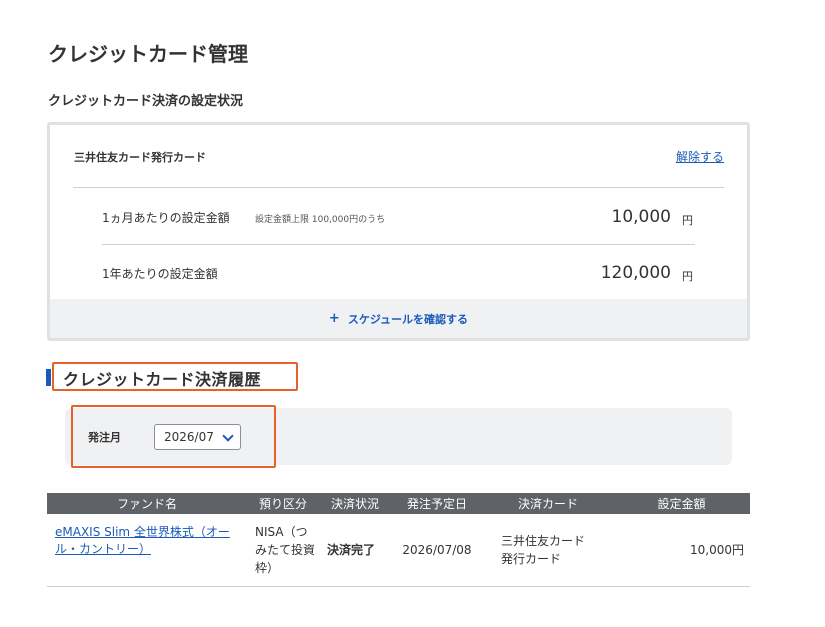 The image size is (825, 627). I want to click on yearly-amount-value: 120,000, so click(635, 273).